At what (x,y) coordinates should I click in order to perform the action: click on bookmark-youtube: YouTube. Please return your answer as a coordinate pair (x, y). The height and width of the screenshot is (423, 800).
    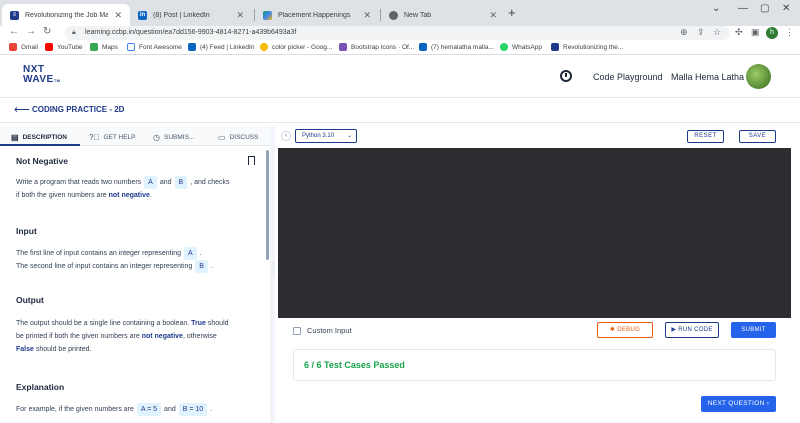
    Looking at the image, I should click on (64, 47).